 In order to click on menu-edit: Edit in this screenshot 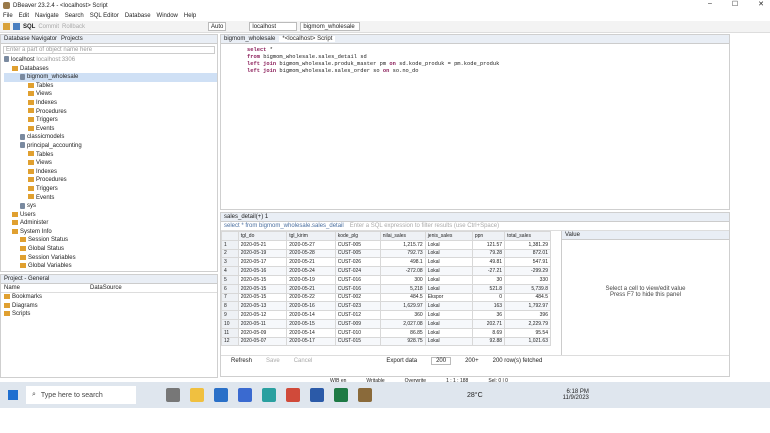, I will do `click(24, 16)`.